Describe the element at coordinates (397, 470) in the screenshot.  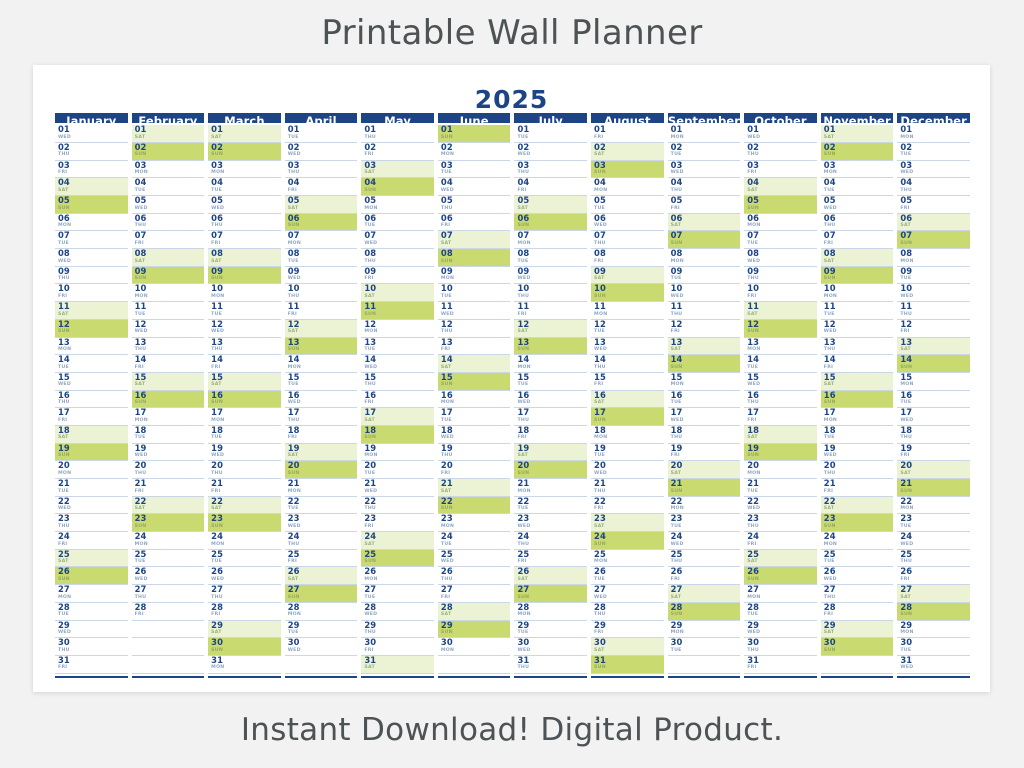
I see `day-cell: 20 TUE` at that location.